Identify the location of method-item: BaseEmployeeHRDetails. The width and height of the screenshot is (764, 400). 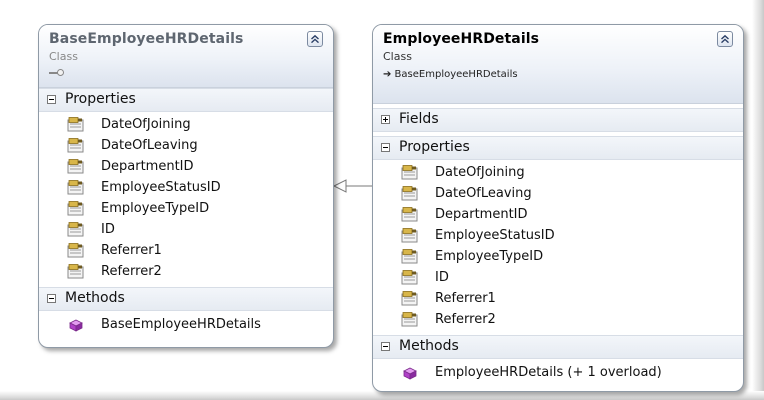
(186, 325).